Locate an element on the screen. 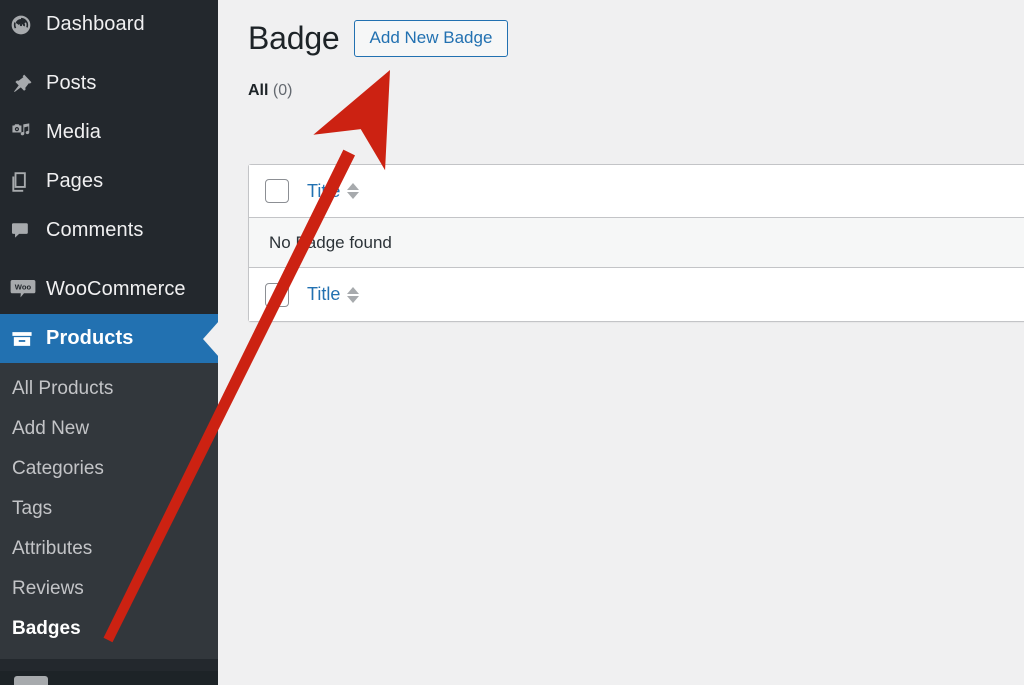 The width and height of the screenshot is (1024, 685). sidebar-item-products: Products is located at coordinates (109, 338).